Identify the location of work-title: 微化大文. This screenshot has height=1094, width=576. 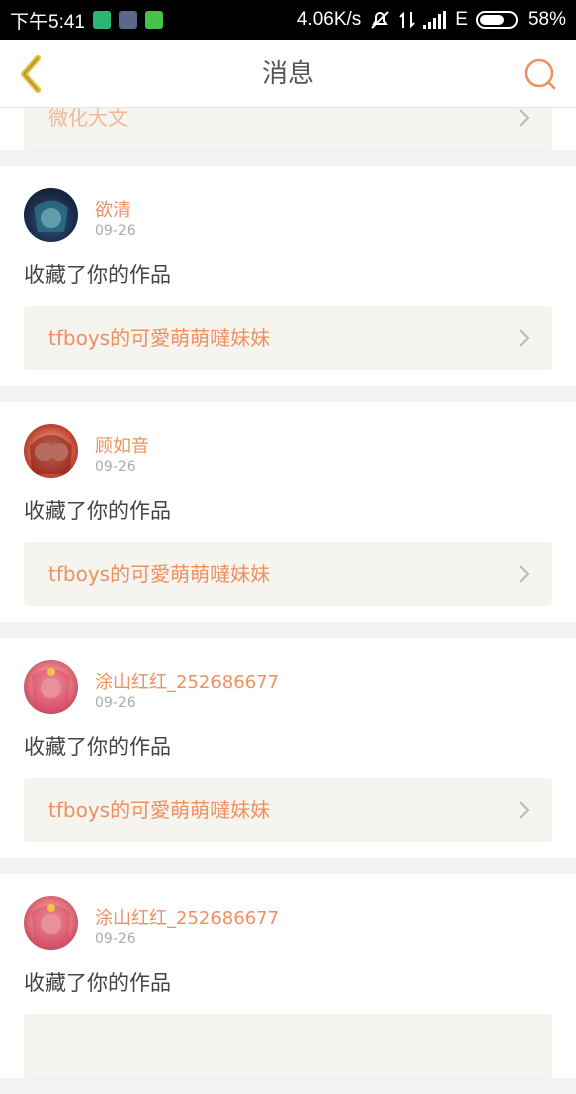
(88, 119).